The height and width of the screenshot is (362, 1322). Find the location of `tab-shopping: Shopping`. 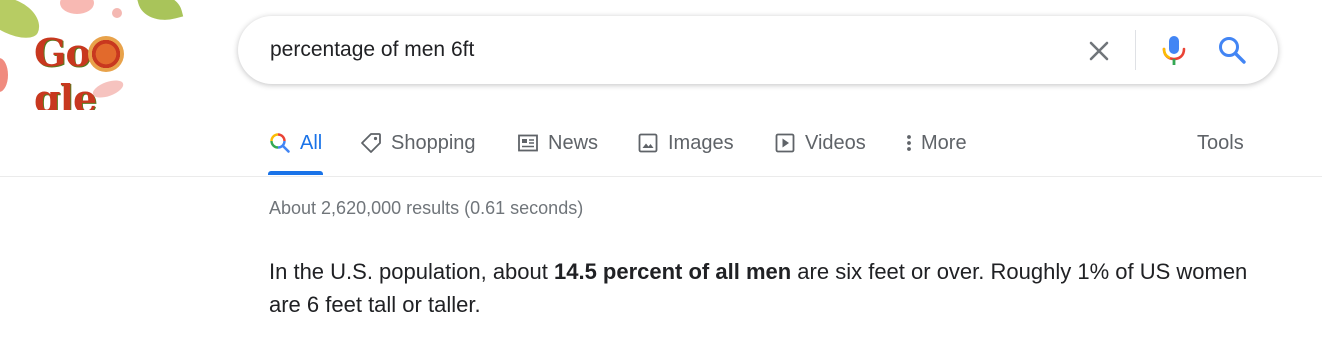

tab-shopping: Shopping is located at coordinates (418, 143).